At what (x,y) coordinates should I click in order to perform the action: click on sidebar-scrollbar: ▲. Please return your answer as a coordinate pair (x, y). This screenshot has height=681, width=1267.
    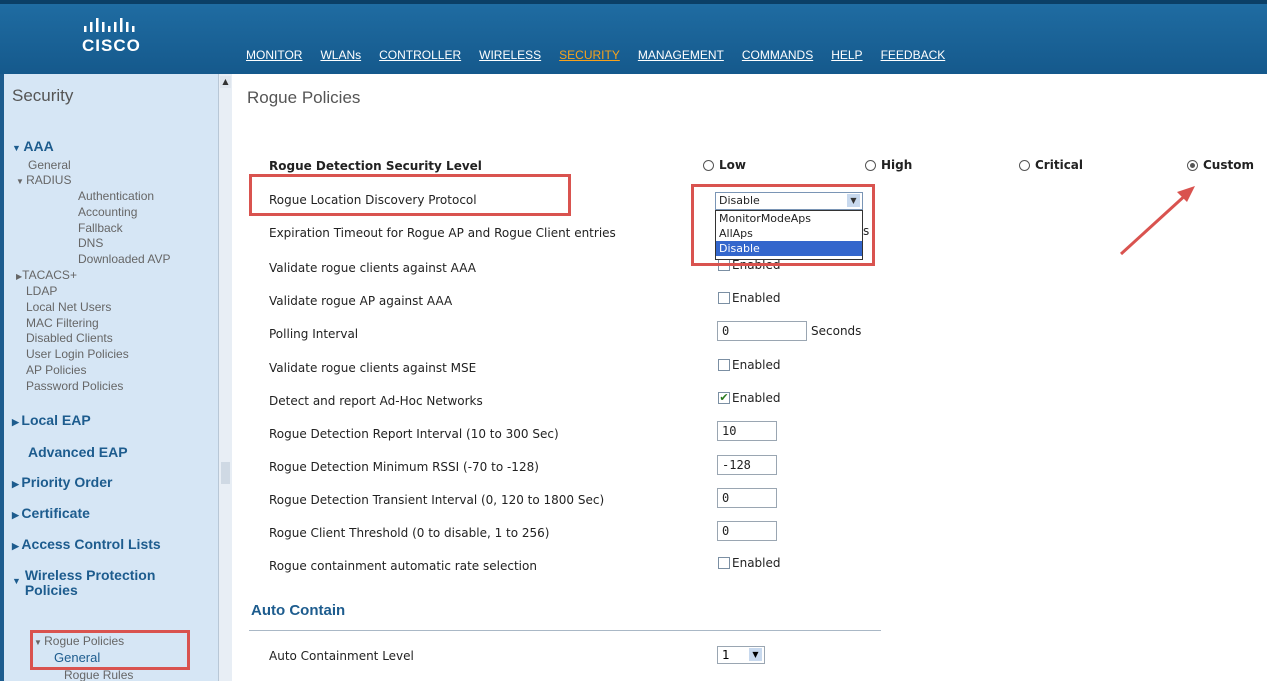
    Looking at the image, I should click on (225, 377).